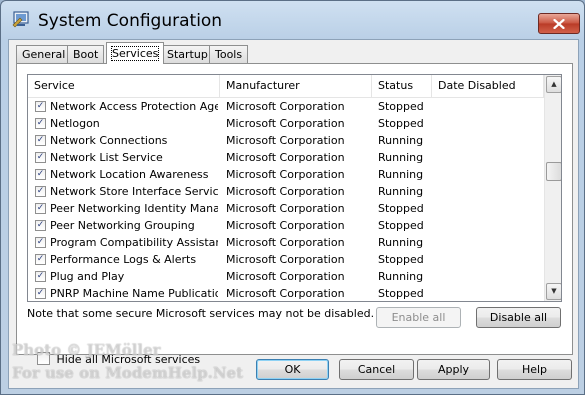 This screenshot has width=585, height=395. I want to click on help-button-label: Help, so click(534, 369).